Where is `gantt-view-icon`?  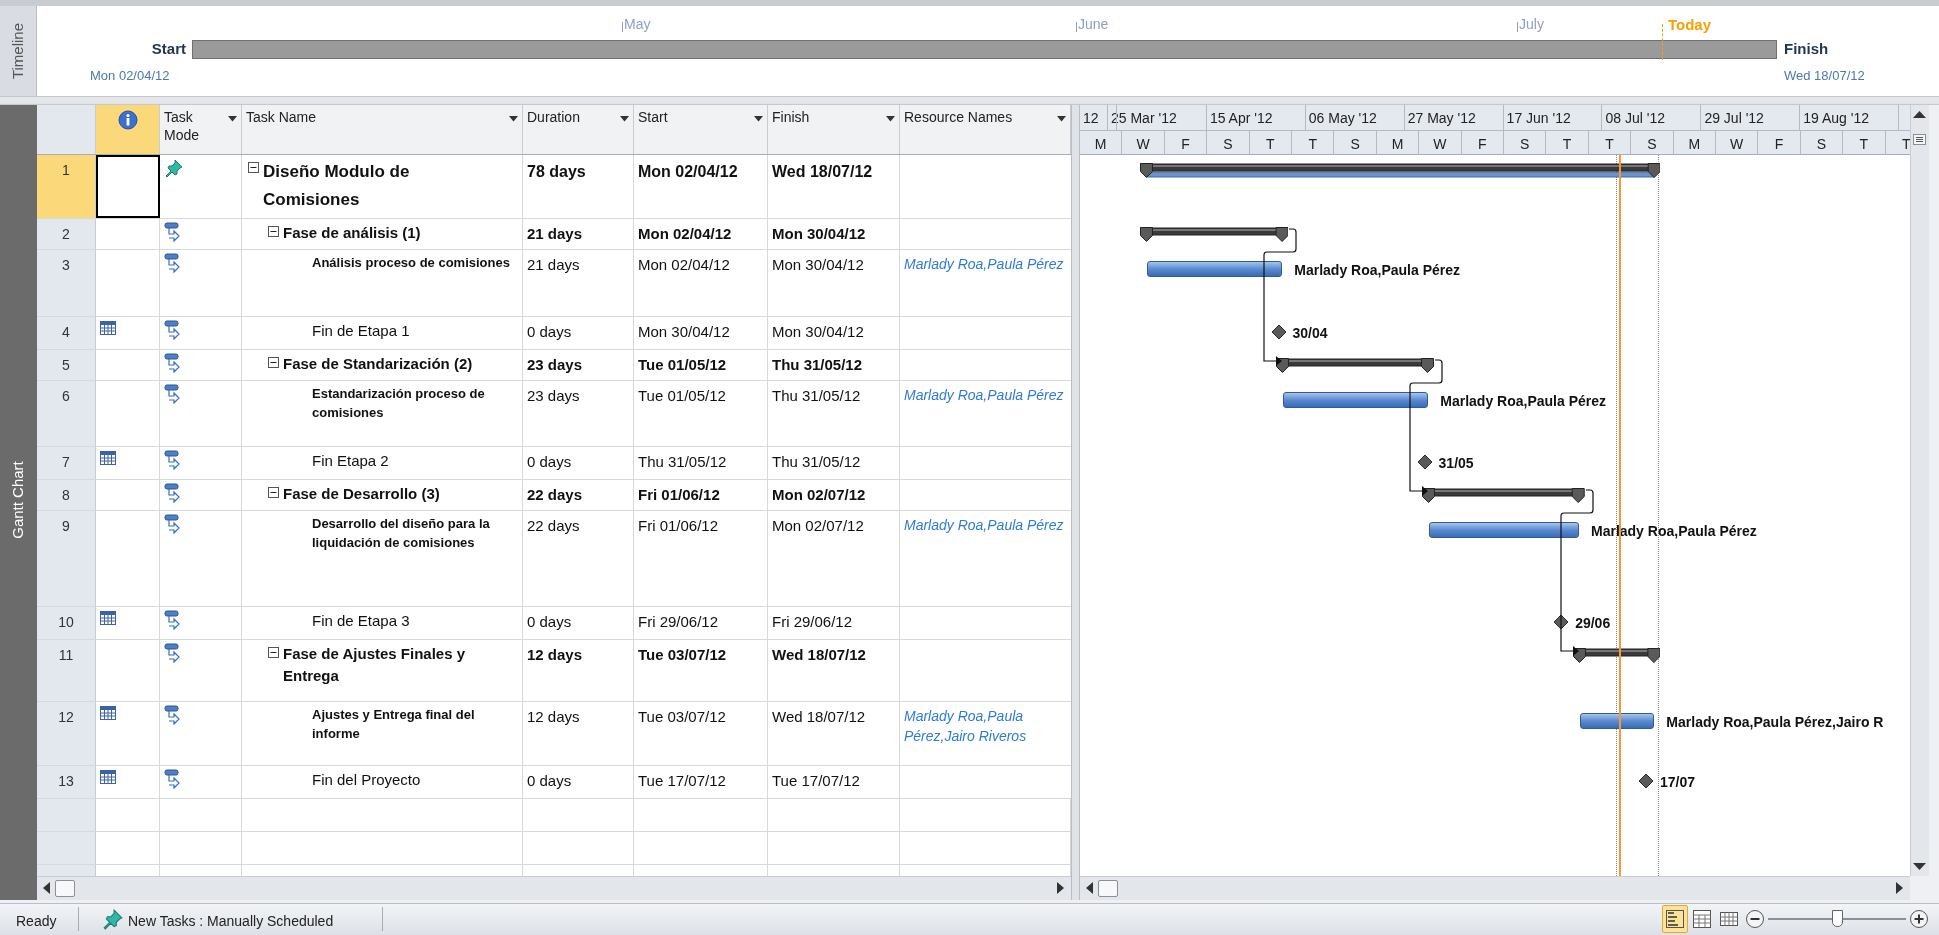 gantt-view-icon is located at coordinates (1675, 919).